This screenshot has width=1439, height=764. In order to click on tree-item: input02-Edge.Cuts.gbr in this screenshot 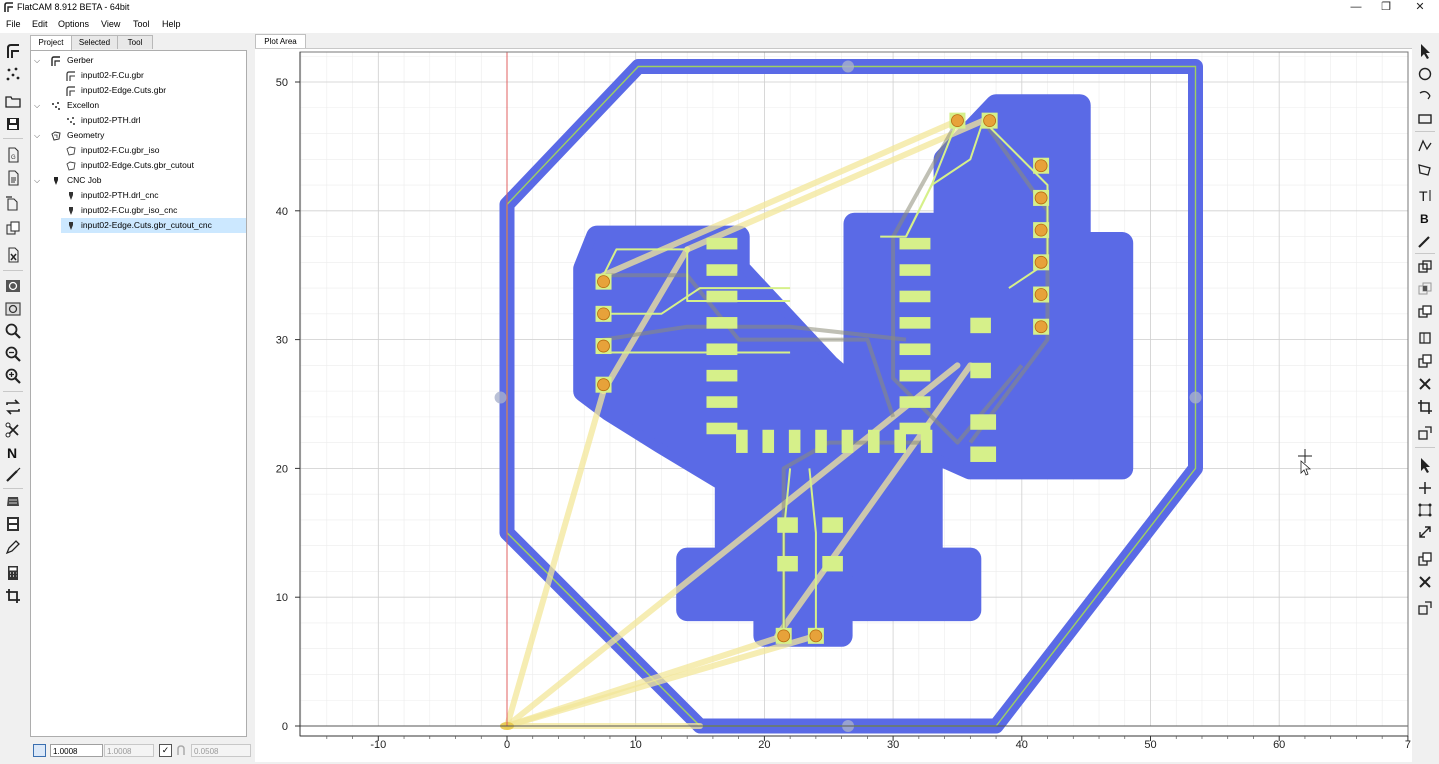, I will do `click(139, 90)`.